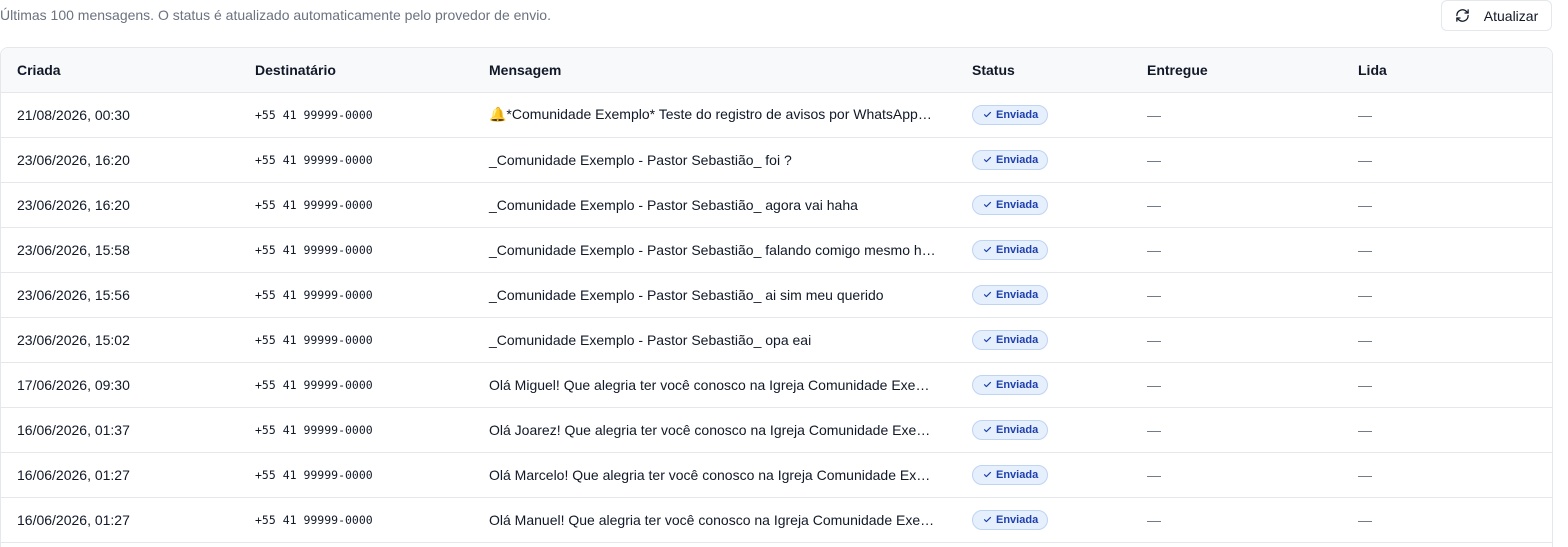  What do you see at coordinates (1496, 15) in the screenshot?
I see `refresh-button: Atualizar` at bounding box center [1496, 15].